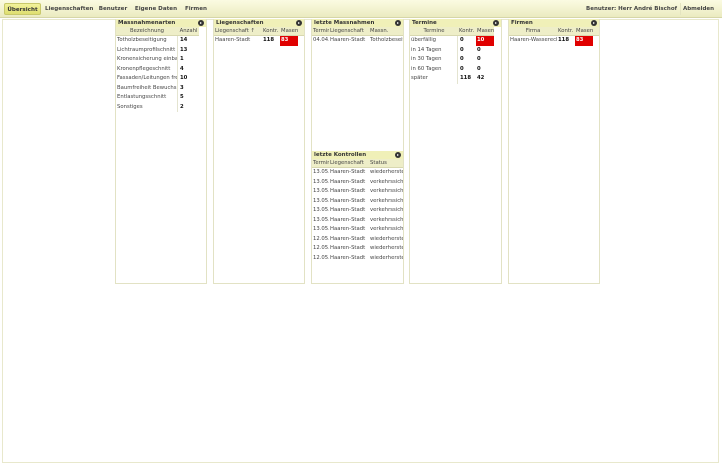 The width and height of the screenshot is (722, 464). I want to click on panel-header: letzte Kontrollen, so click(357, 155).